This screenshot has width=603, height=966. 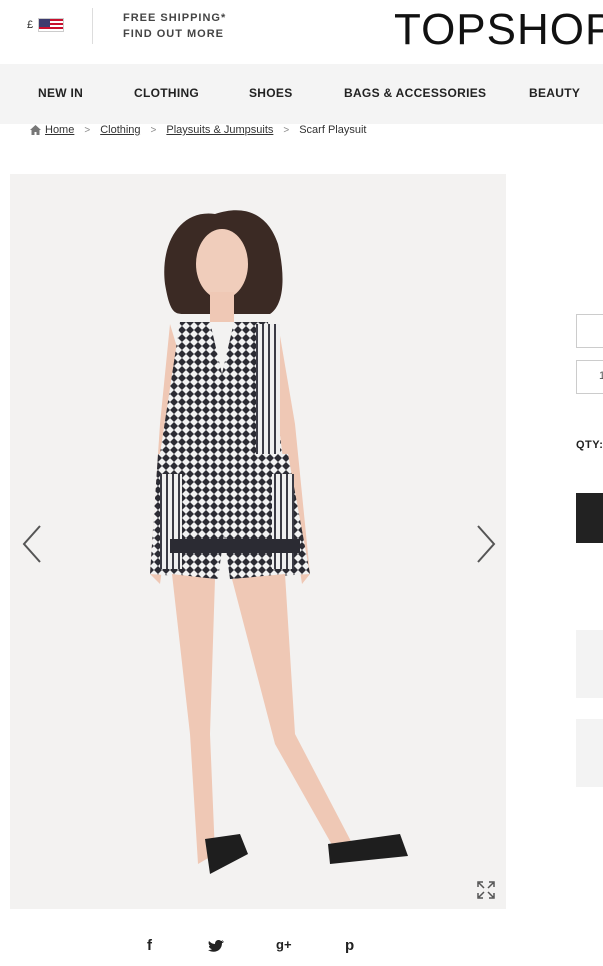 I want to click on add-to-bag-button, so click(x=589, y=518).